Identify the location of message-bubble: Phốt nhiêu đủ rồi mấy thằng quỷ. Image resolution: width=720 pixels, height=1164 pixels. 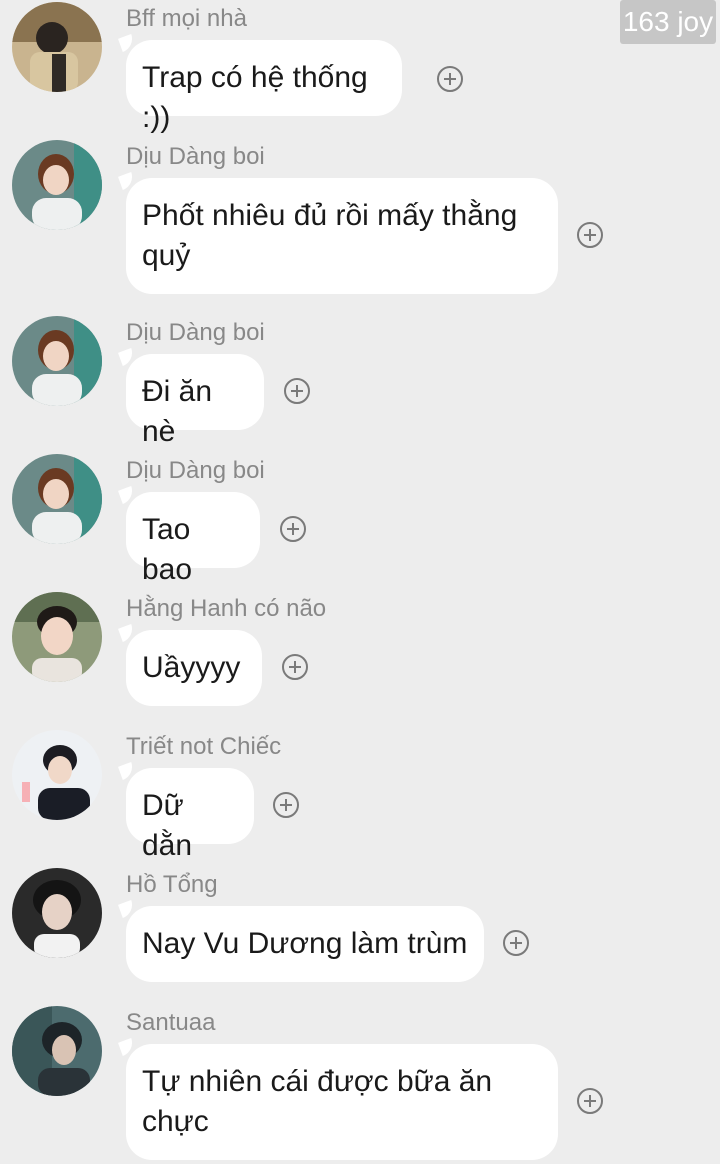
(342, 236).